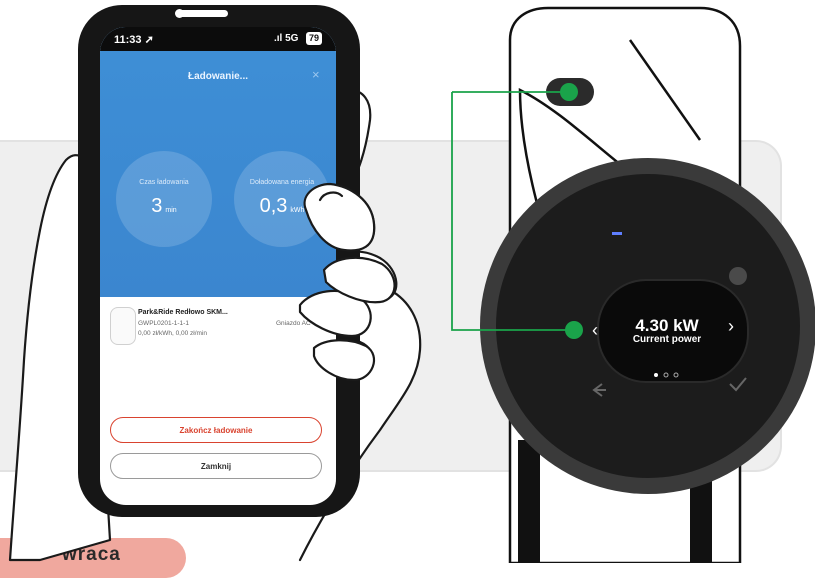 The height and width of the screenshot is (578, 815). Describe the element at coordinates (667, 325) in the screenshot. I see `power-value: 4.30 kW` at that location.